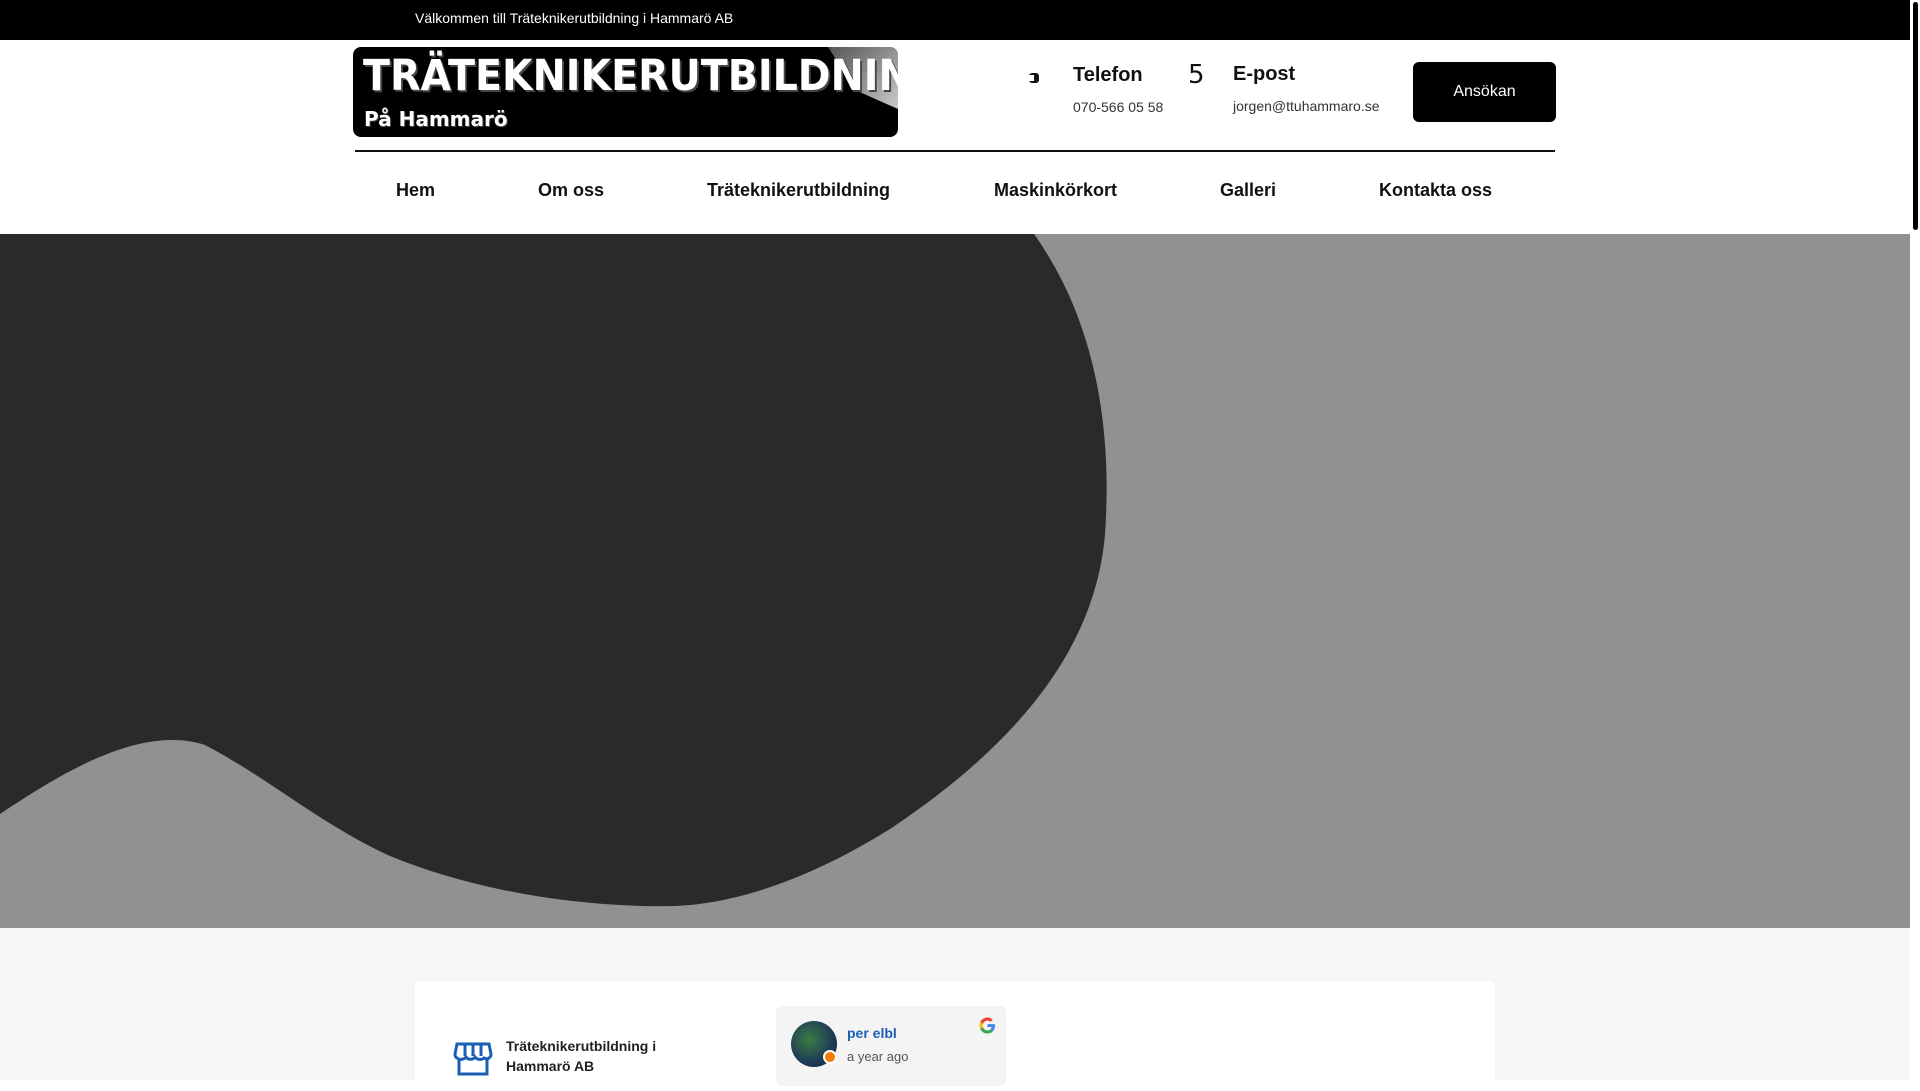 The image size is (1920, 1091). What do you see at coordinates (830, 1057) in the screenshot?
I see `local-guide-badge` at bounding box center [830, 1057].